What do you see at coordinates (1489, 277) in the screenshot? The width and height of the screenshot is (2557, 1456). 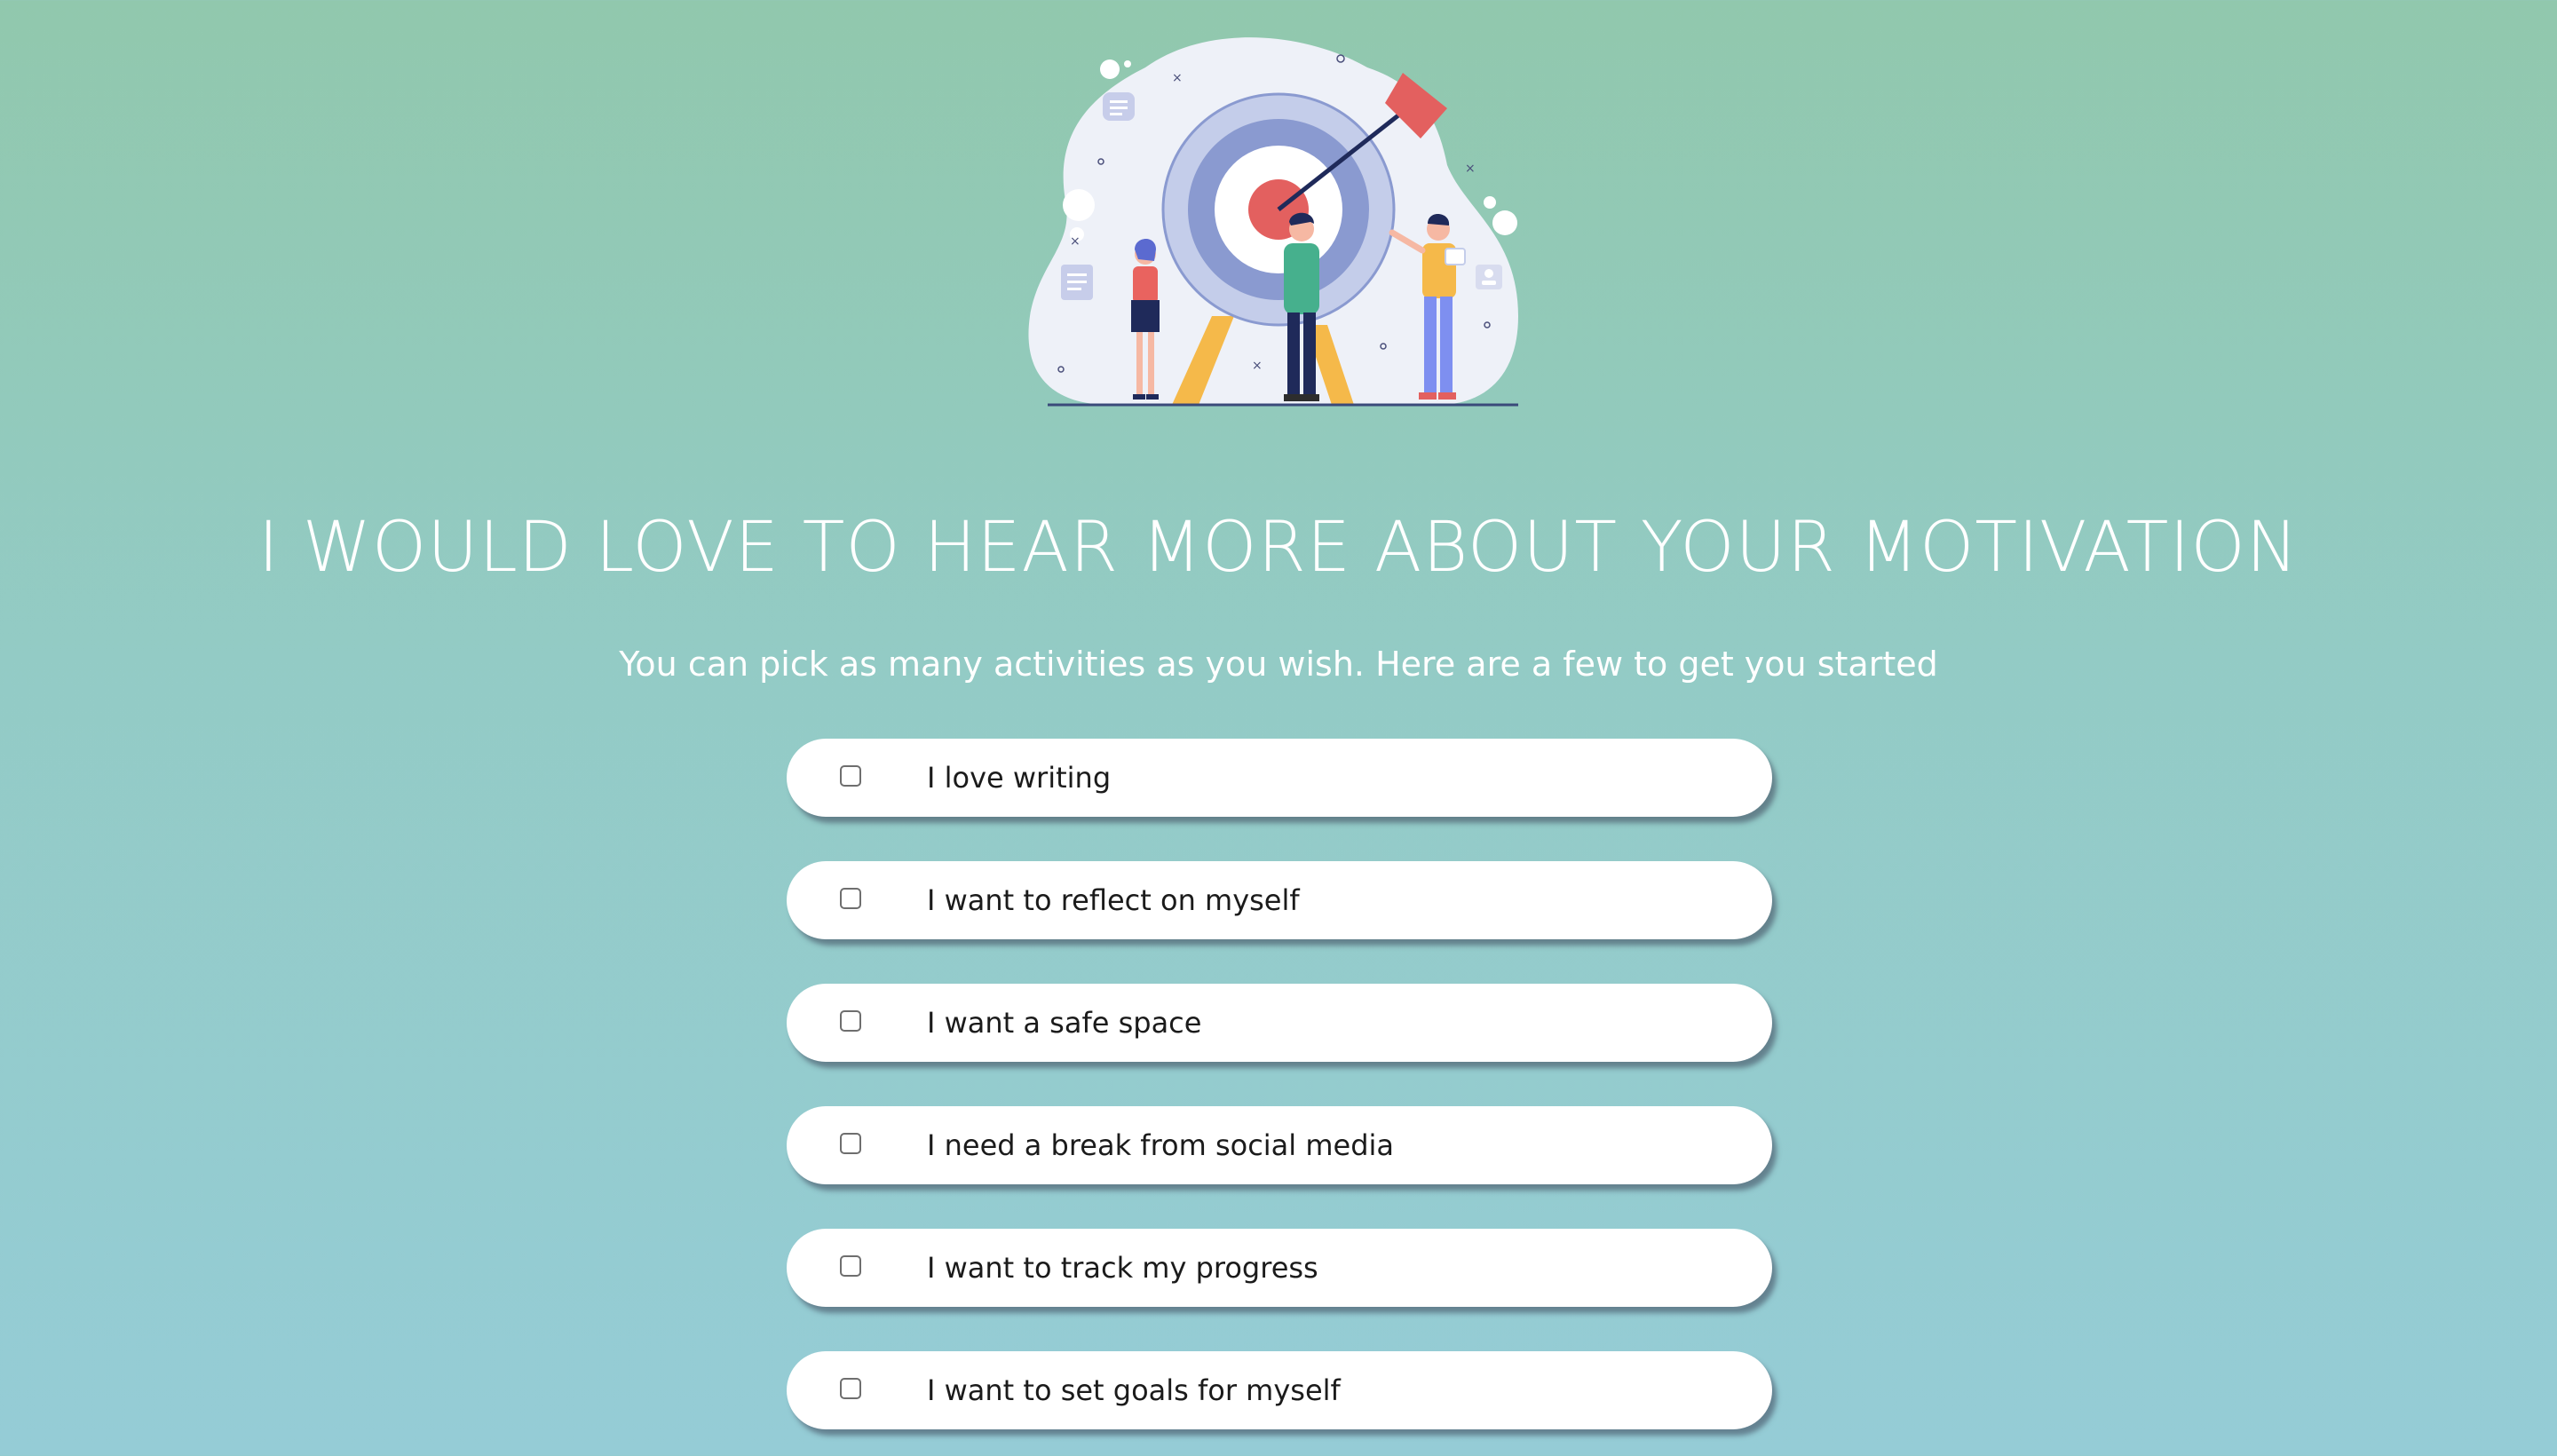 I see `profile-card-icon` at bounding box center [1489, 277].